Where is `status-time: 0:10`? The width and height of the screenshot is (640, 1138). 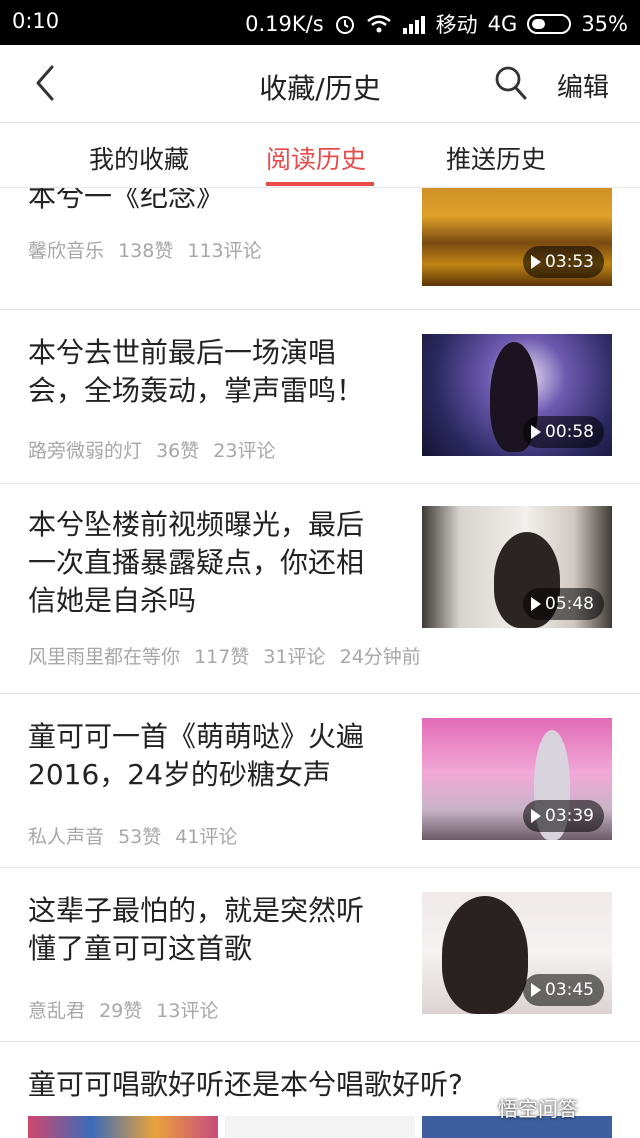
status-time: 0:10 is located at coordinates (36, 21).